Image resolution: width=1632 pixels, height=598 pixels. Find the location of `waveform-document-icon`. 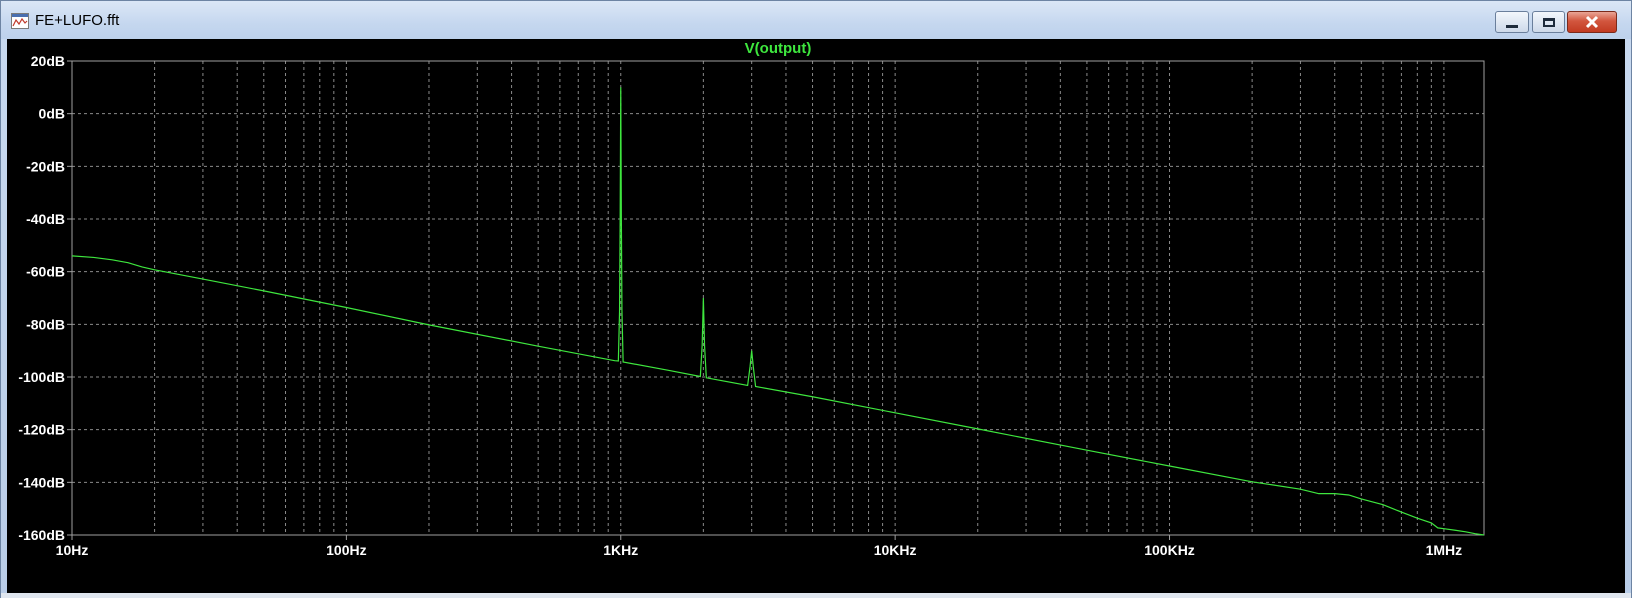

waveform-document-icon is located at coordinates (20, 21).